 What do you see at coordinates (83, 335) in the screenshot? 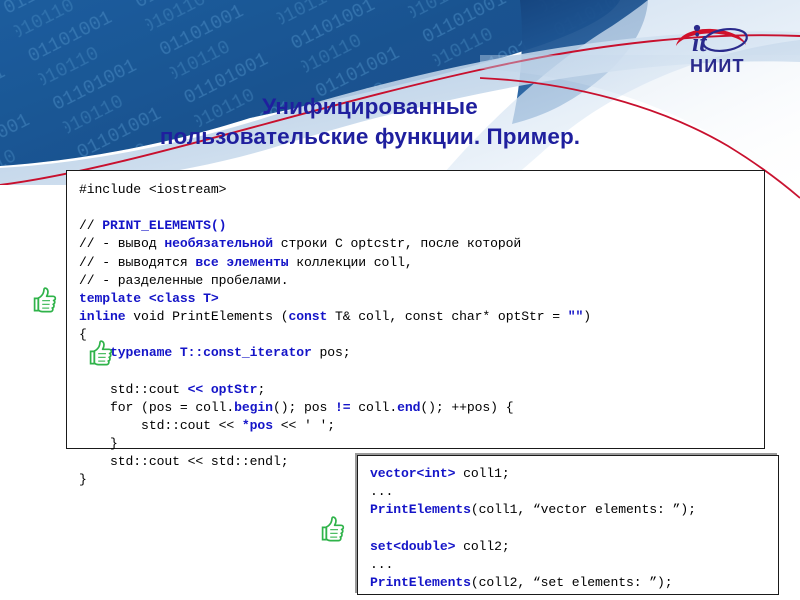
I see `code-token: {` at bounding box center [83, 335].